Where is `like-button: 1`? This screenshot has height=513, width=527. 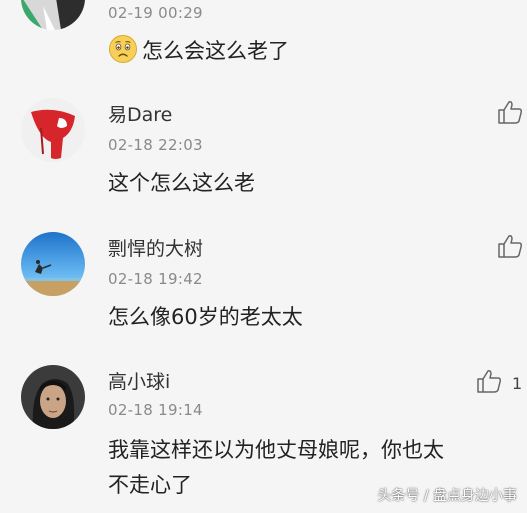 like-button: 1 is located at coordinates (499, 383).